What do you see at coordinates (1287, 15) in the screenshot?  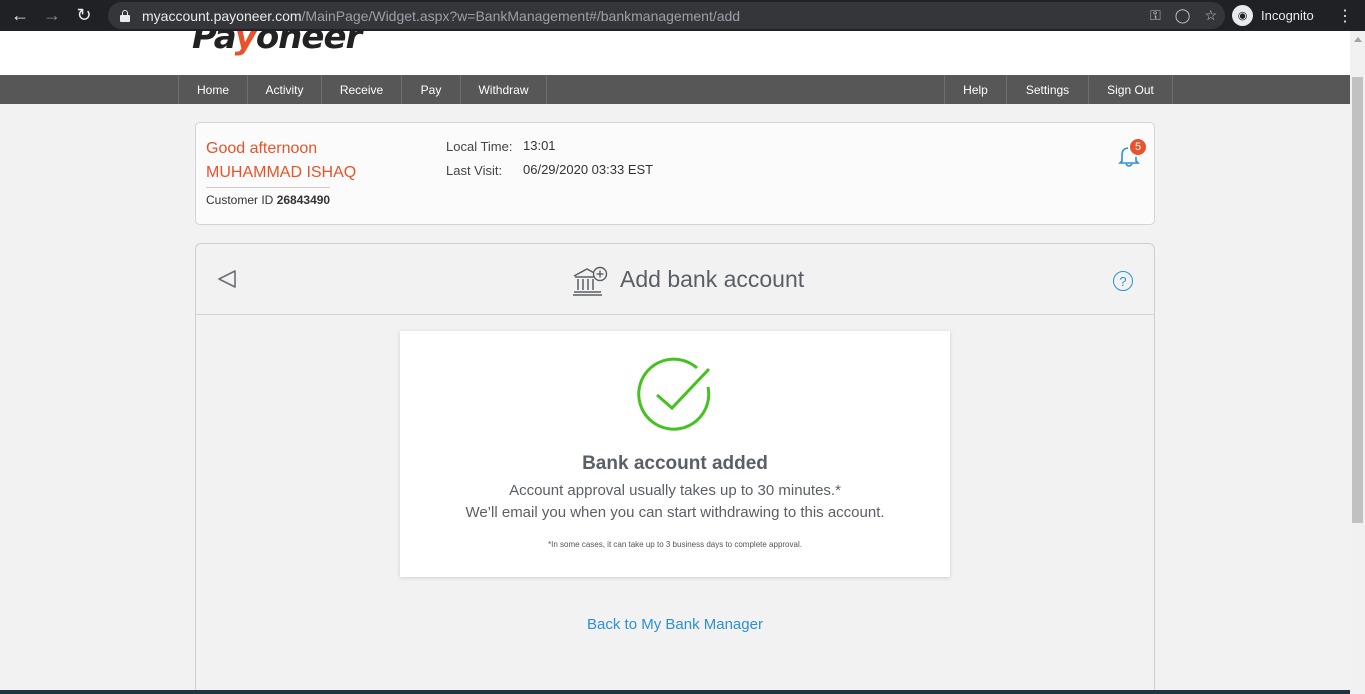 I see `incognito-label: Incognito` at bounding box center [1287, 15].